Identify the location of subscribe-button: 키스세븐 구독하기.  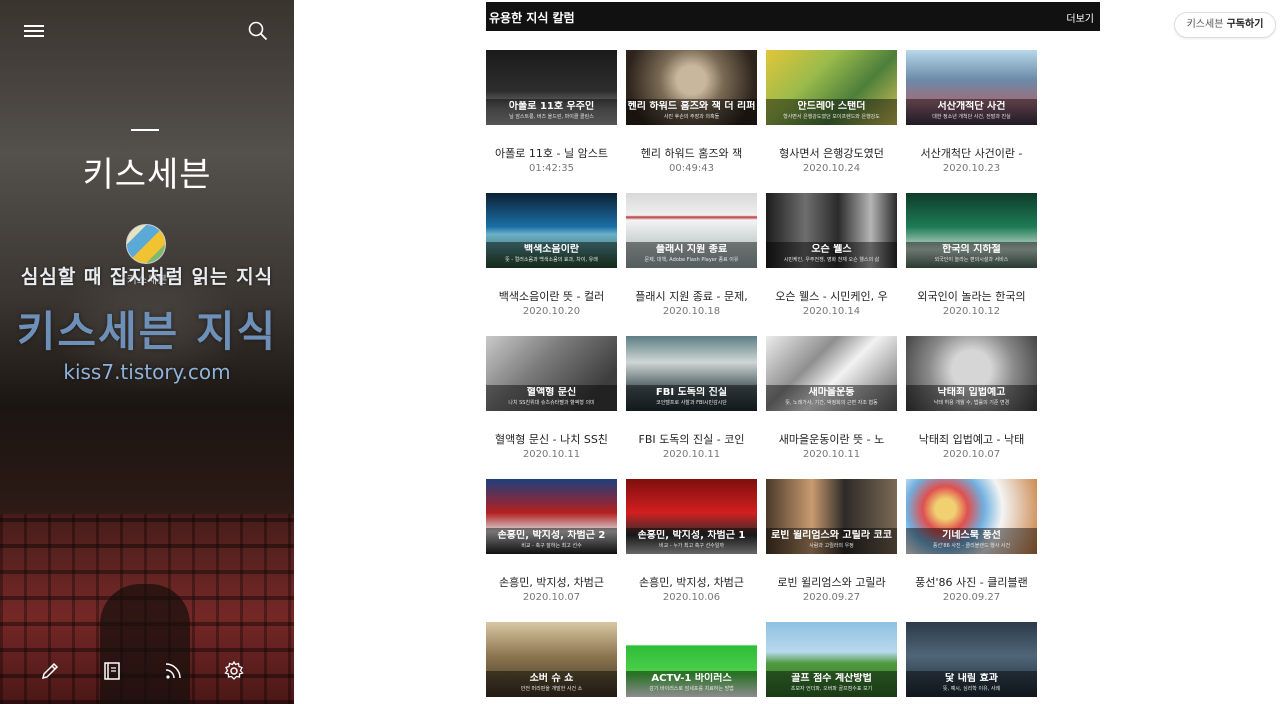
(1225, 25).